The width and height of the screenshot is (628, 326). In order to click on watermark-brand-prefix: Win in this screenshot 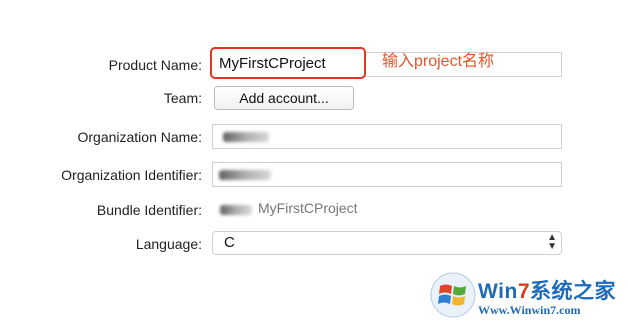, I will do `click(498, 291)`.